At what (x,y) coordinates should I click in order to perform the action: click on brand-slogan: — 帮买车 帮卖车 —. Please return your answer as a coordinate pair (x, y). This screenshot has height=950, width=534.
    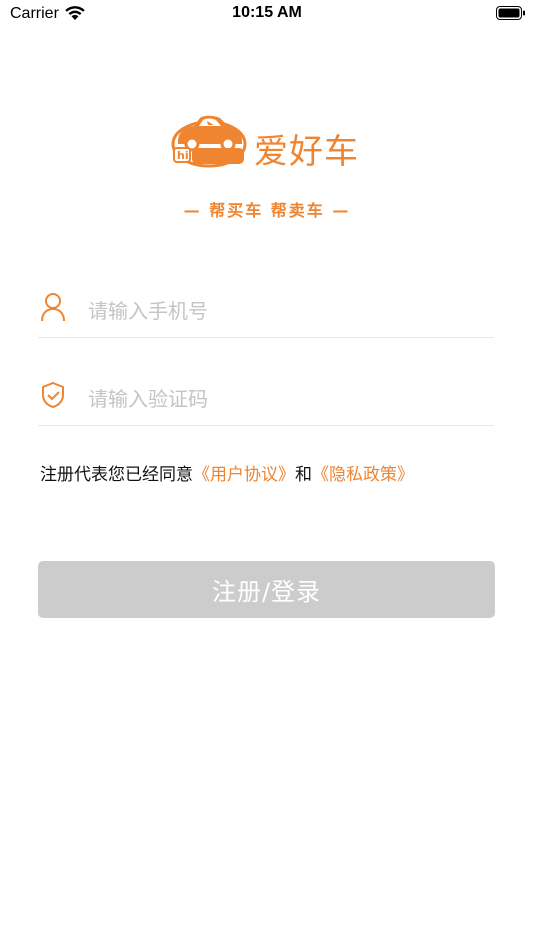
    Looking at the image, I should click on (267, 210).